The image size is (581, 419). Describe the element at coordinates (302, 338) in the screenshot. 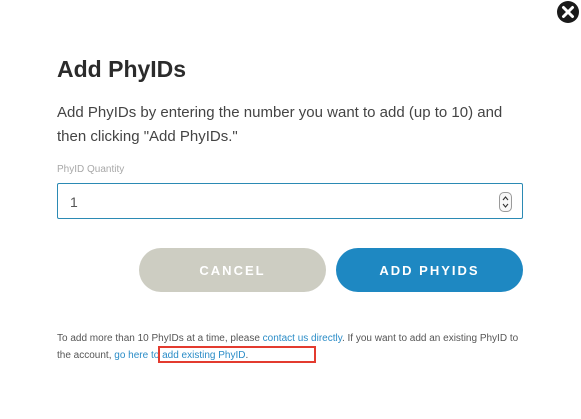

I see `contact-us-link: contact us directly` at that location.